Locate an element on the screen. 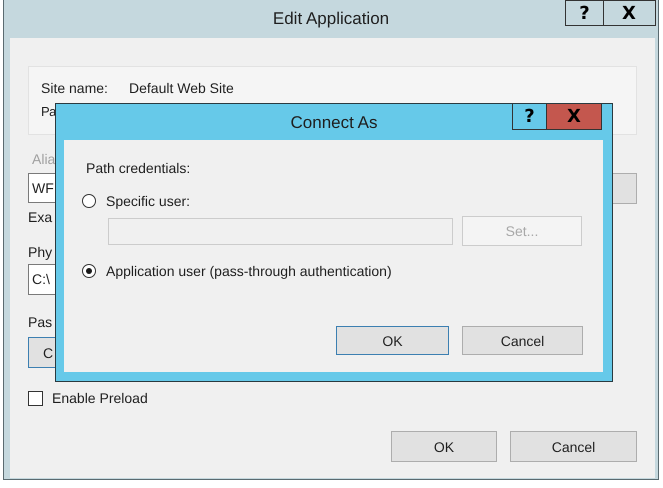 Image resolution: width=663 pixels, height=488 pixels. field-label: Pas is located at coordinates (40, 322).